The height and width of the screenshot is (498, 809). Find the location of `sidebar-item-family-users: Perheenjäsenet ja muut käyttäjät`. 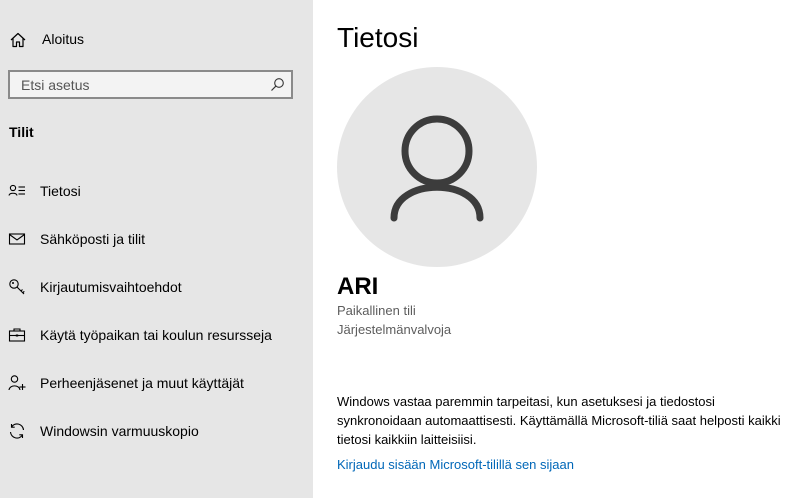

sidebar-item-family-users: Perheenjäsenet ja muut käyttäjät is located at coordinates (156, 383).